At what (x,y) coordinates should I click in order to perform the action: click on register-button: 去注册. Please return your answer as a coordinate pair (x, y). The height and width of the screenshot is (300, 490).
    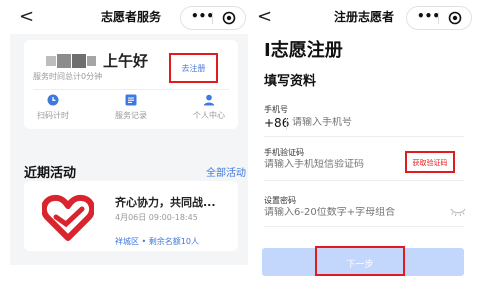
    Looking at the image, I should click on (193, 68).